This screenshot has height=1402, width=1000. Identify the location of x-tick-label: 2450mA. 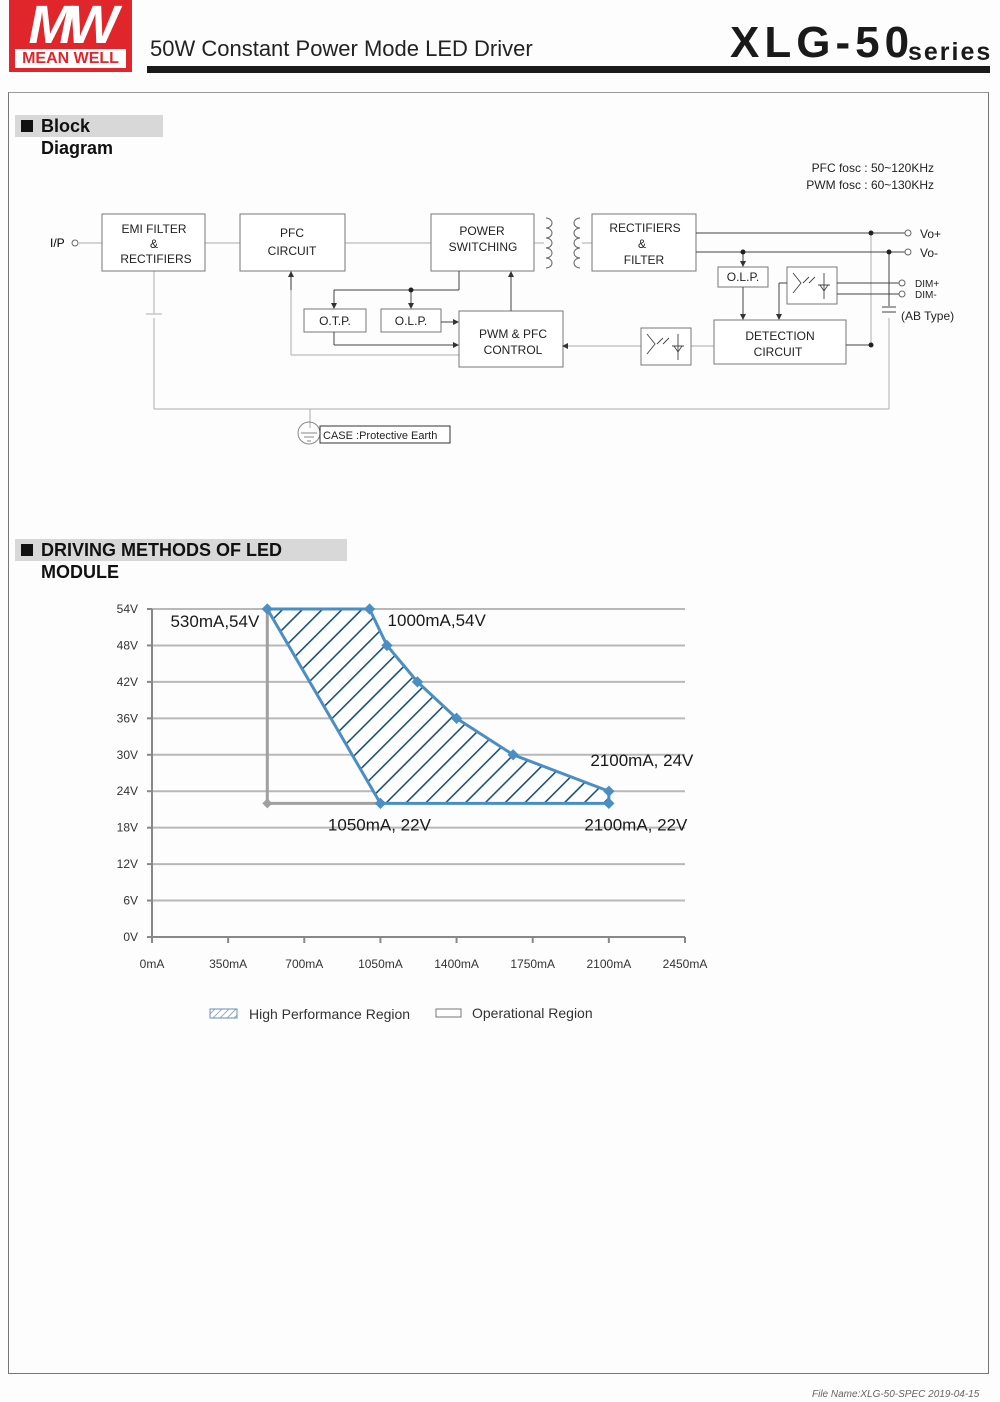
(685, 964).